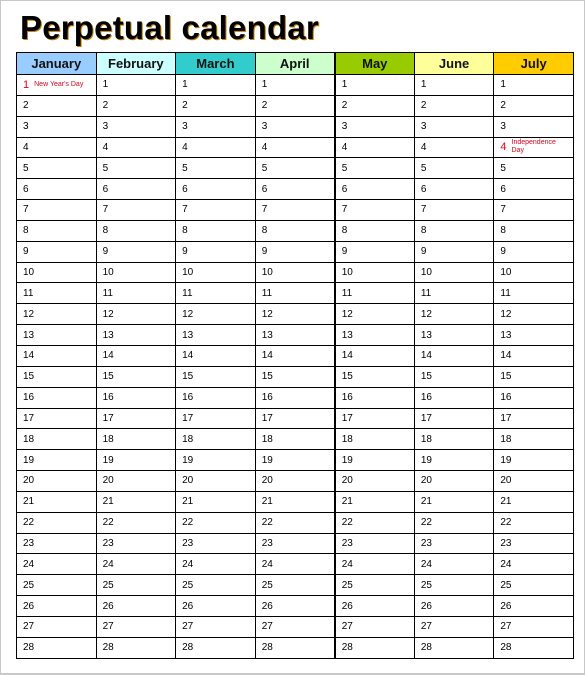  I want to click on day-cell: 1 New Year's Day, so click(56, 85).